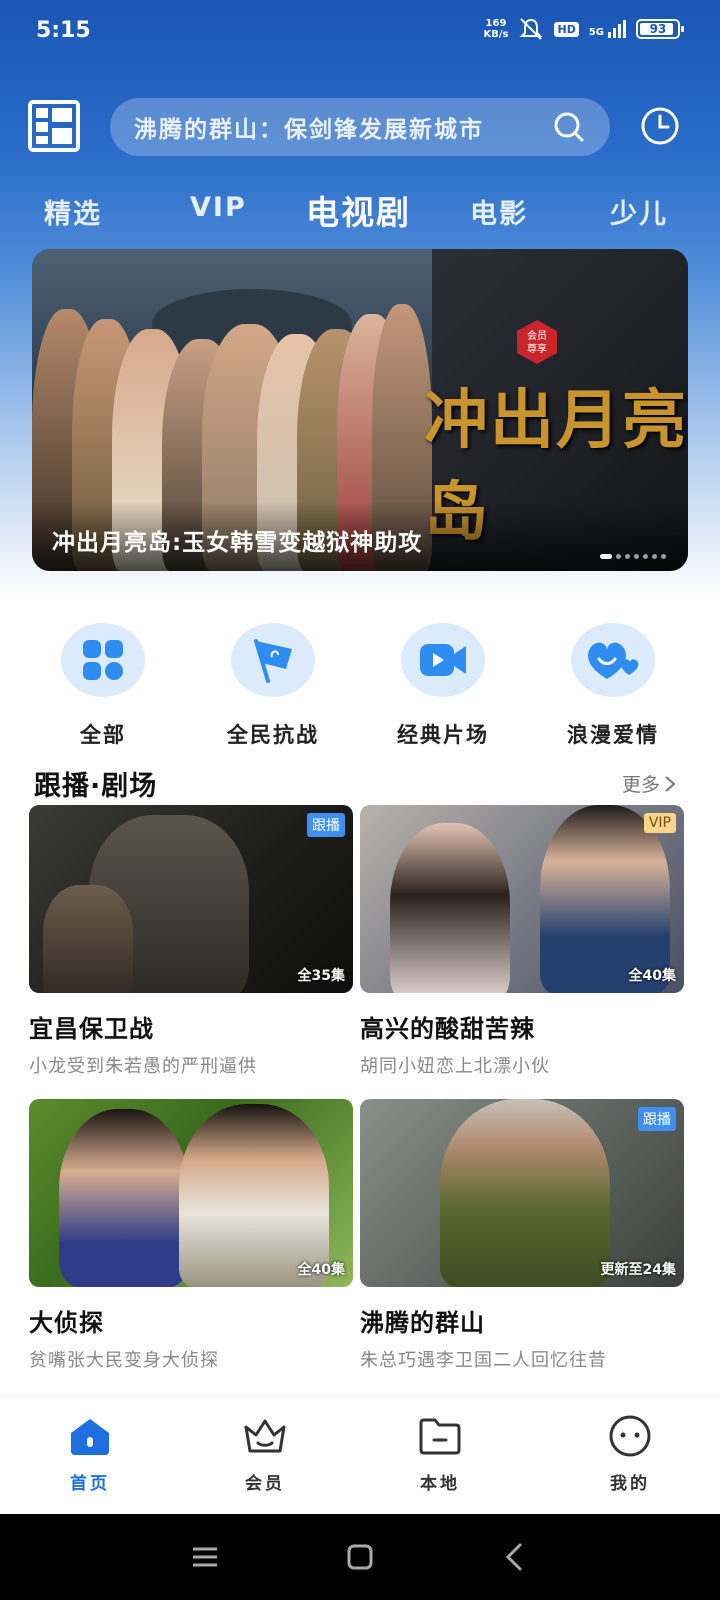  What do you see at coordinates (191, 1026) in the screenshot?
I see `show-title: 宜昌保卫战` at bounding box center [191, 1026].